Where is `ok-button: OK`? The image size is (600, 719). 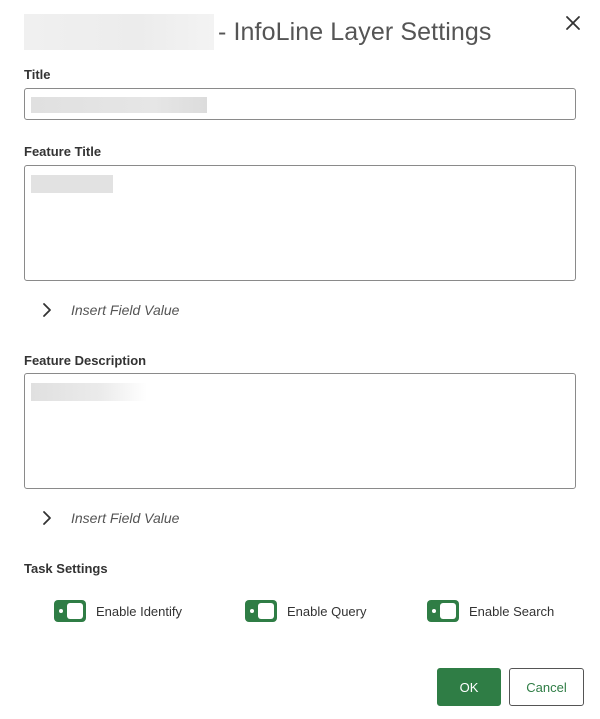 ok-button: OK is located at coordinates (469, 687).